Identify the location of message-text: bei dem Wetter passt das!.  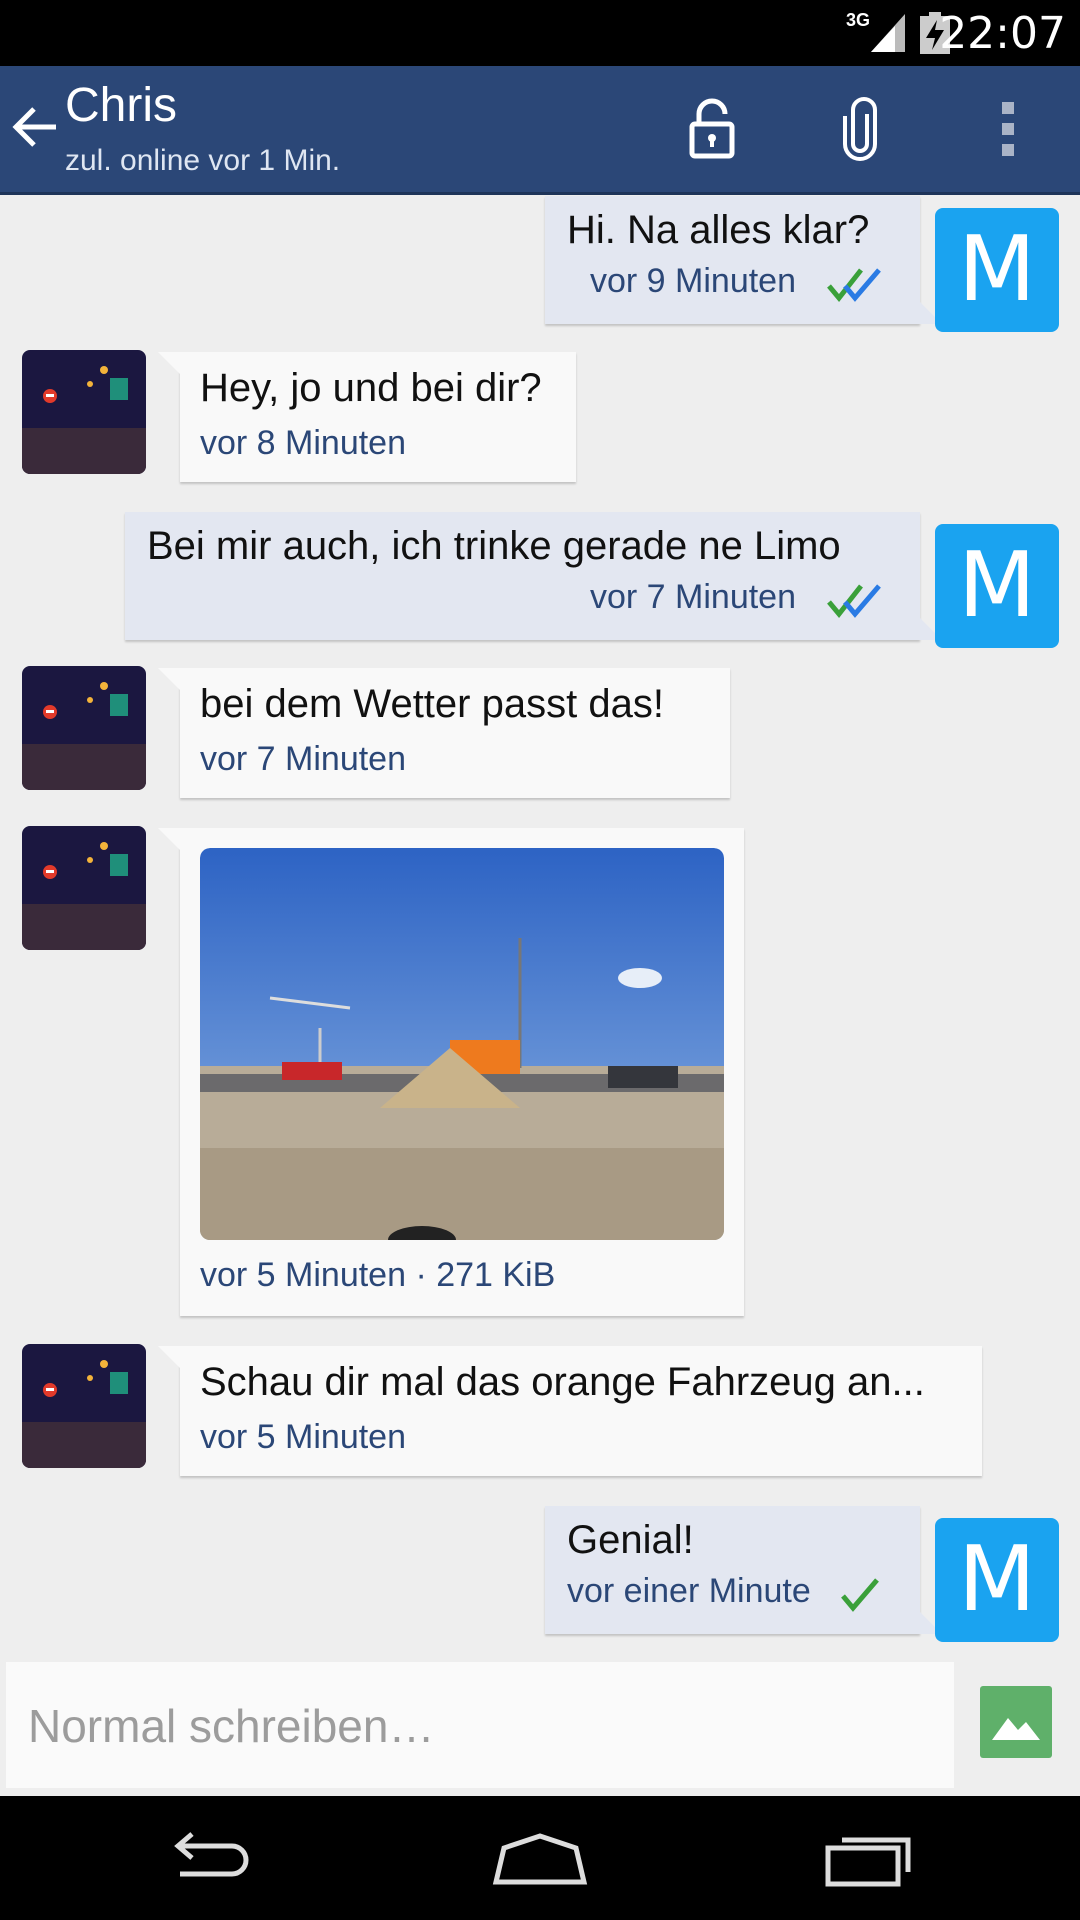
(432, 704).